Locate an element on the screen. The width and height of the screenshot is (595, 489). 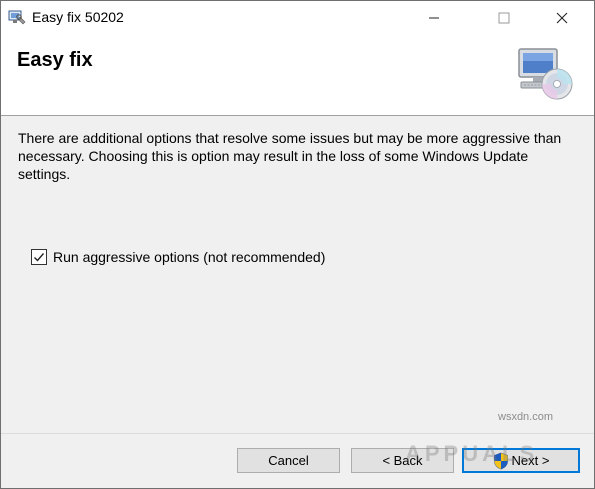
close-button is located at coordinates (562, 18).